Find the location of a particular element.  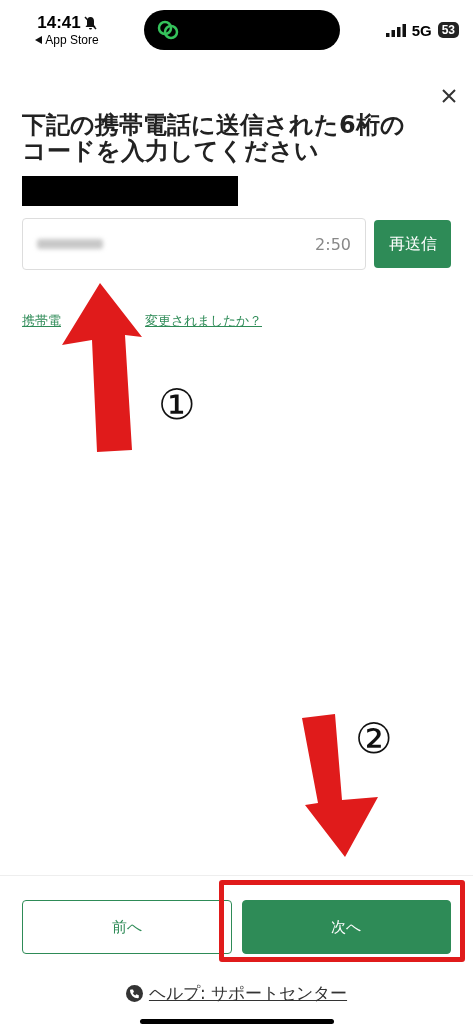

muted-bell-icon is located at coordinates (90, 23).